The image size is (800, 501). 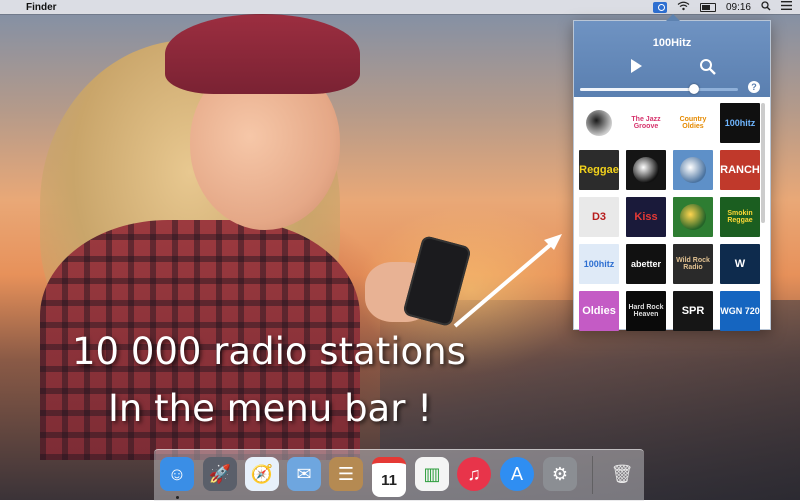 I want to click on station-label: Hard Rock Heaven, so click(x=646, y=311).